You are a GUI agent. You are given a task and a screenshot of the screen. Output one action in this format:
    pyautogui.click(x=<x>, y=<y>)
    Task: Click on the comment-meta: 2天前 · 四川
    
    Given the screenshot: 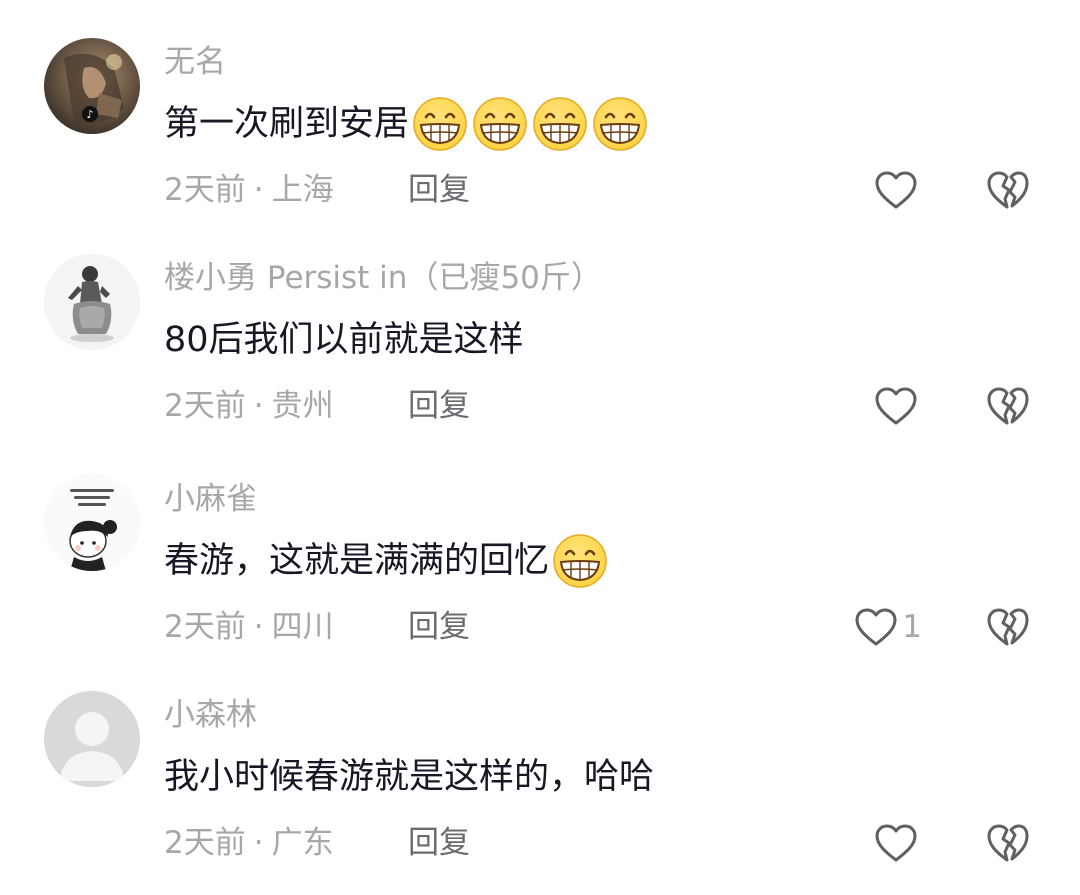 What is the action you would take?
    pyautogui.click(x=249, y=627)
    